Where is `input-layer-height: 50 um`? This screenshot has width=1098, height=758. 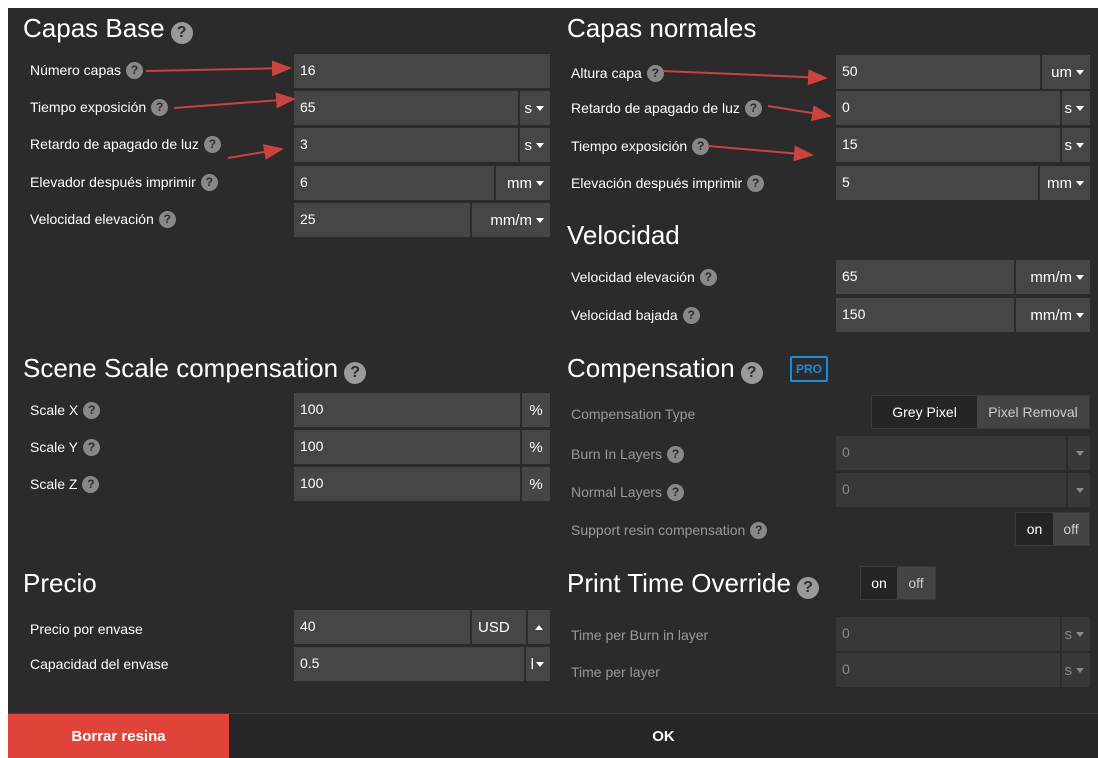
input-layer-height: 50 um is located at coordinates (963, 72).